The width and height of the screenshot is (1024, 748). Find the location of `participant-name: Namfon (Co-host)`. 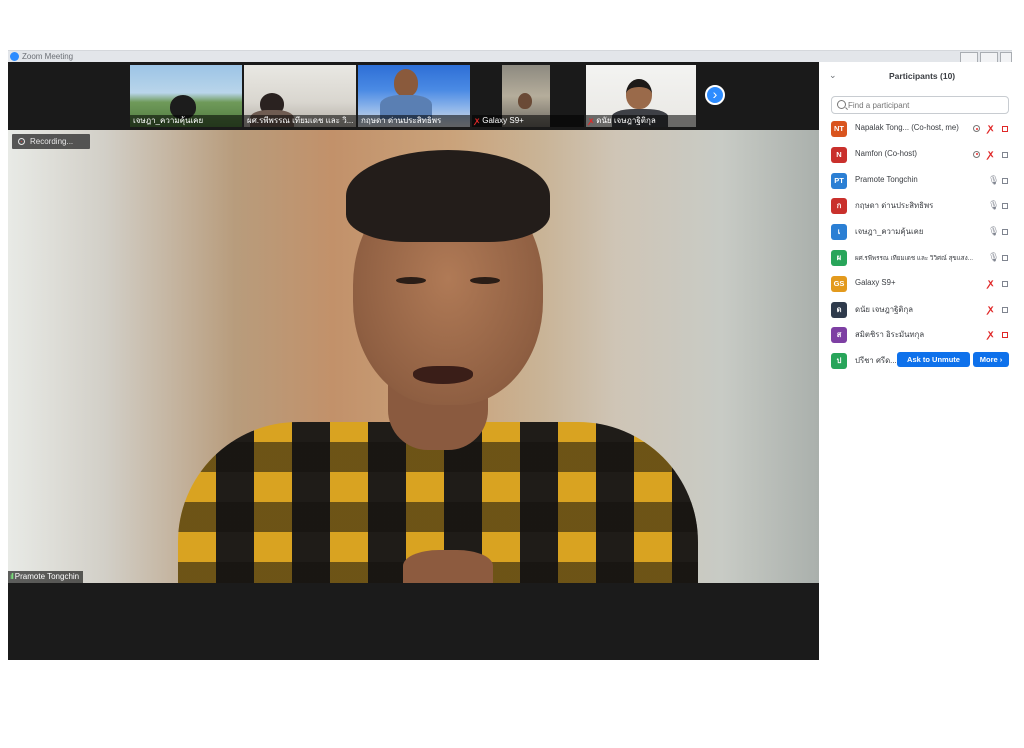

participant-name: Namfon (Co-host) is located at coordinates (886, 153).